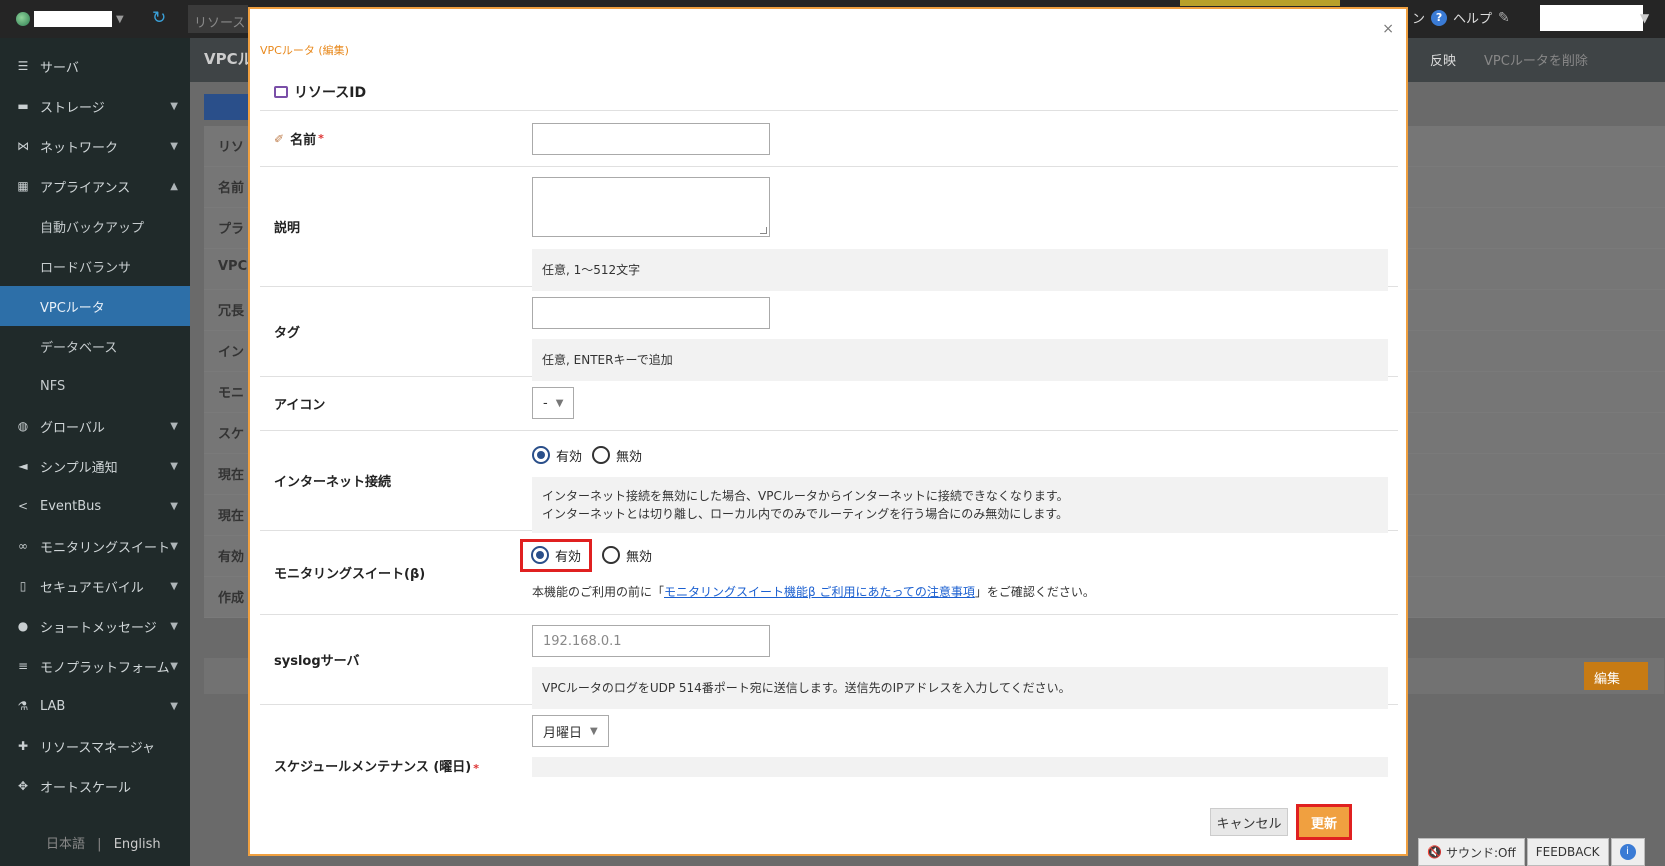 The width and height of the screenshot is (1665, 866). What do you see at coordinates (317, 661) in the screenshot?
I see `syslog-label: syslogサーバ` at bounding box center [317, 661].